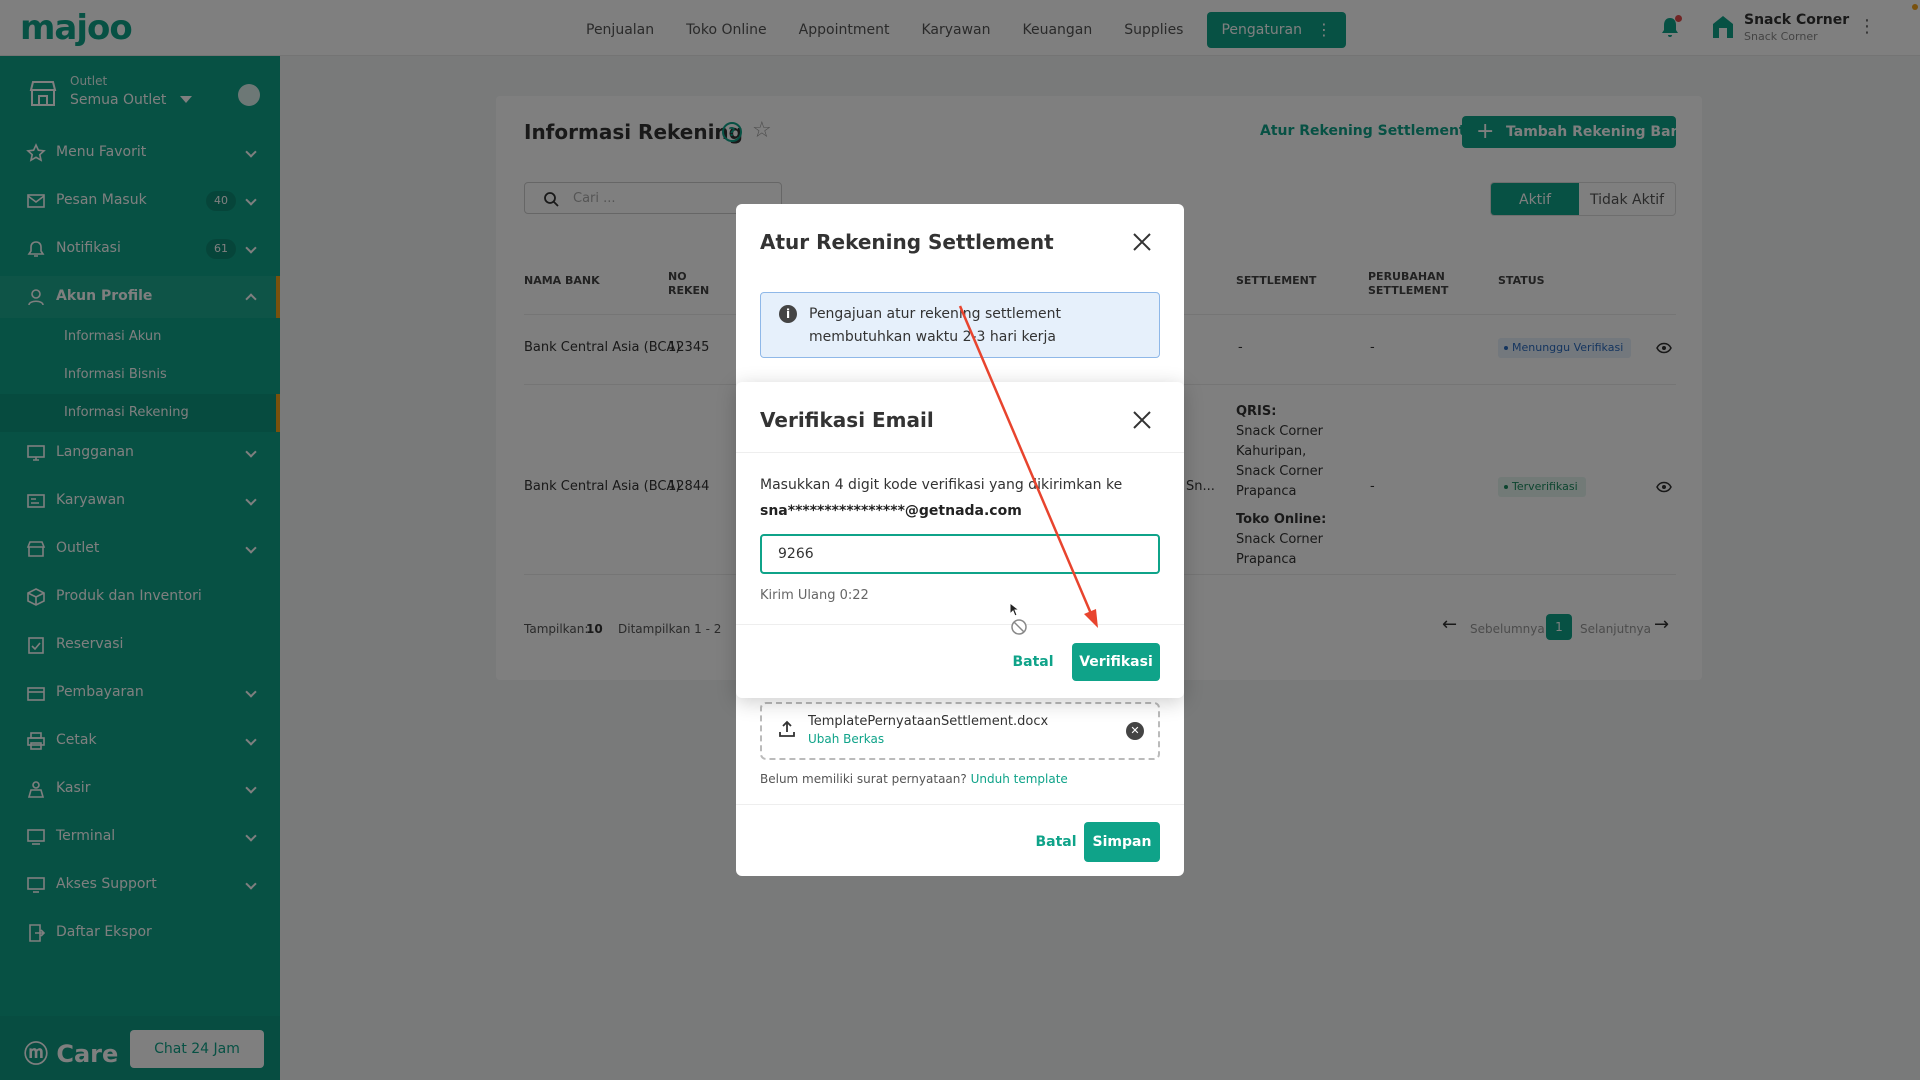 The width and height of the screenshot is (1920, 1080). Describe the element at coordinates (1122, 842) in the screenshot. I see `save-button: Simpan` at that location.